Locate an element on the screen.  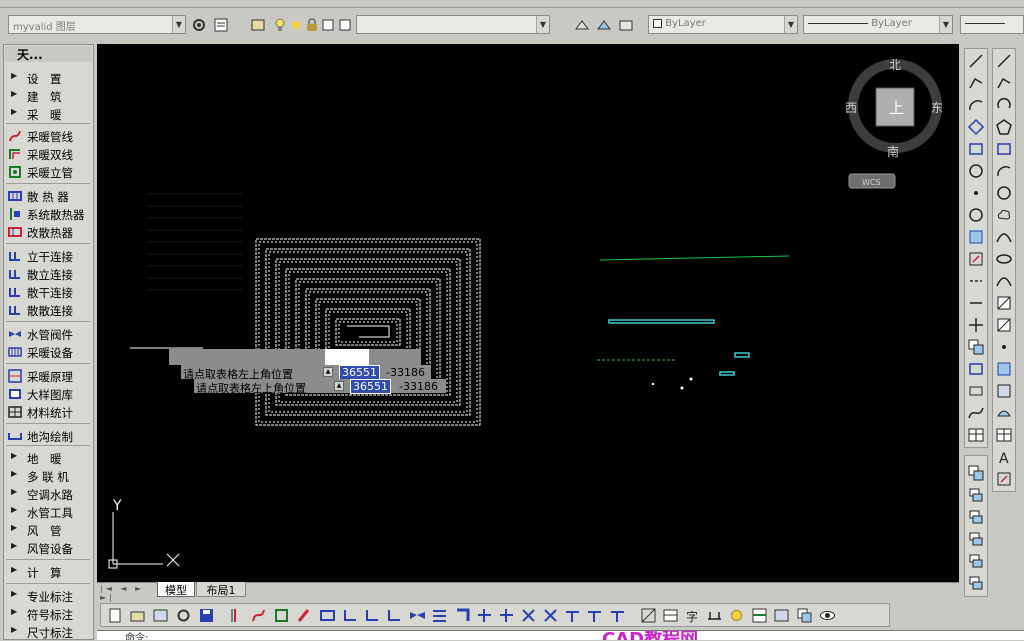
menu-command: 大样图库 is located at coordinates (48, 394).